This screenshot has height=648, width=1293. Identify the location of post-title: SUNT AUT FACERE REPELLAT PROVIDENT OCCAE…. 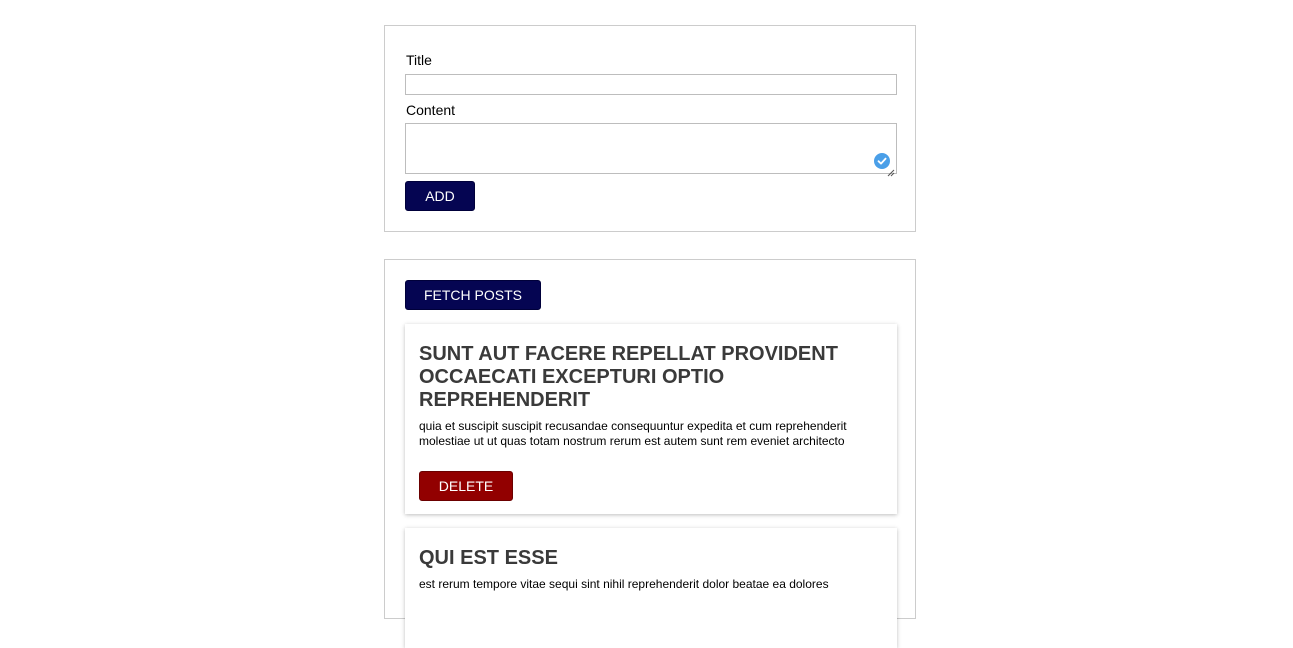
(628, 377).